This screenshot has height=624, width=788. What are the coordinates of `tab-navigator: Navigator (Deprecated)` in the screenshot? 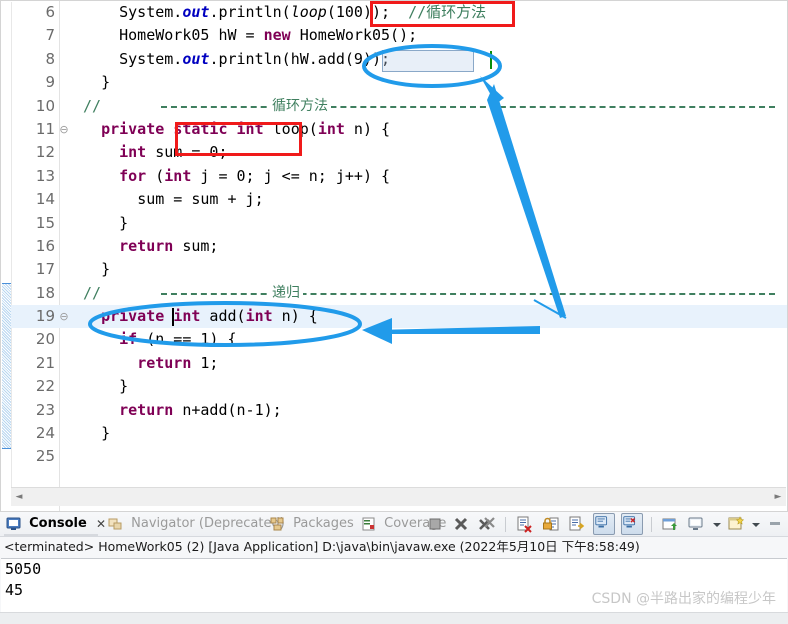 It's located at (196, 524).